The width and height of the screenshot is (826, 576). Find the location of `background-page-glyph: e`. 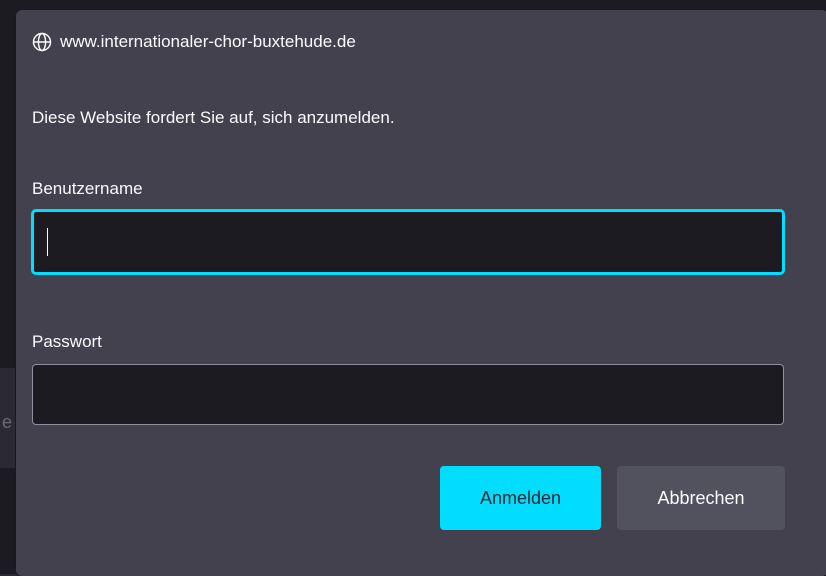

background-page-glyph: e is located at coordinates (7, 422).